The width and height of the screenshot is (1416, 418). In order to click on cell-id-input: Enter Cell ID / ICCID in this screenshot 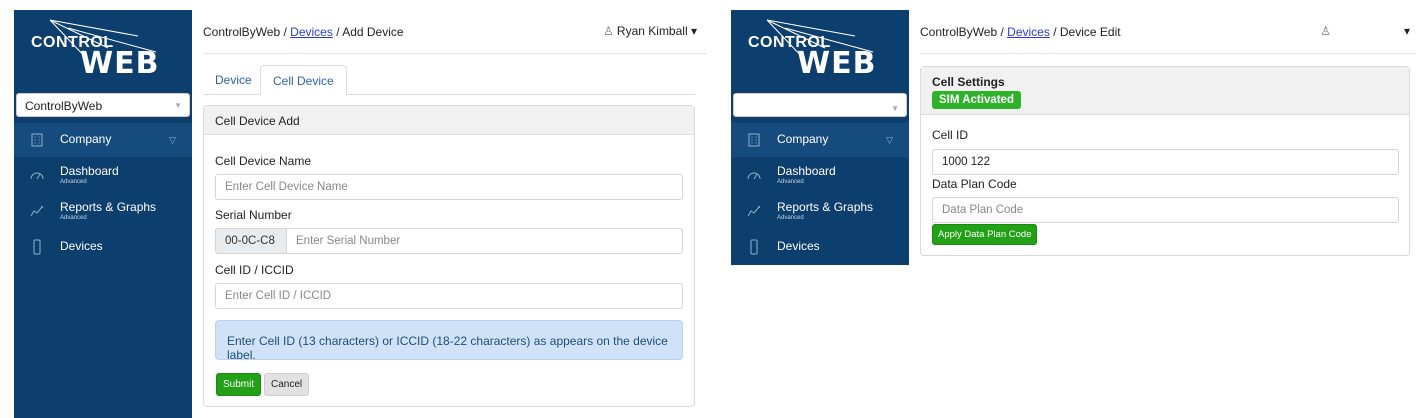, I will do `click(449, 296)`.